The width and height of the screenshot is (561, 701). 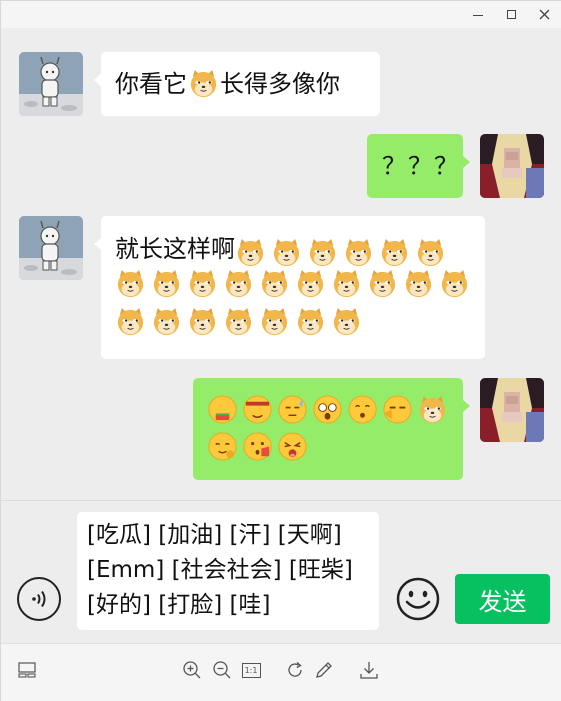 What do you see at coordinates (511, 14) in the screenshot?
I see `maximize-icon` at bounding box center [511, 14].